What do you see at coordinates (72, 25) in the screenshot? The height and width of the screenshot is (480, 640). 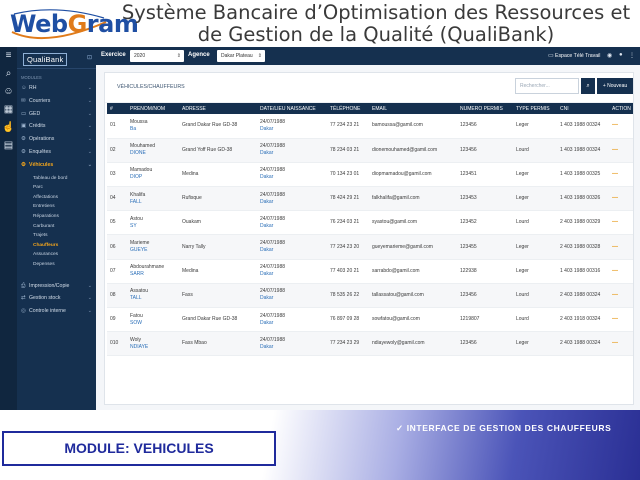 I see `webgram-logo: WebGram` at bounding box center [72, 25].